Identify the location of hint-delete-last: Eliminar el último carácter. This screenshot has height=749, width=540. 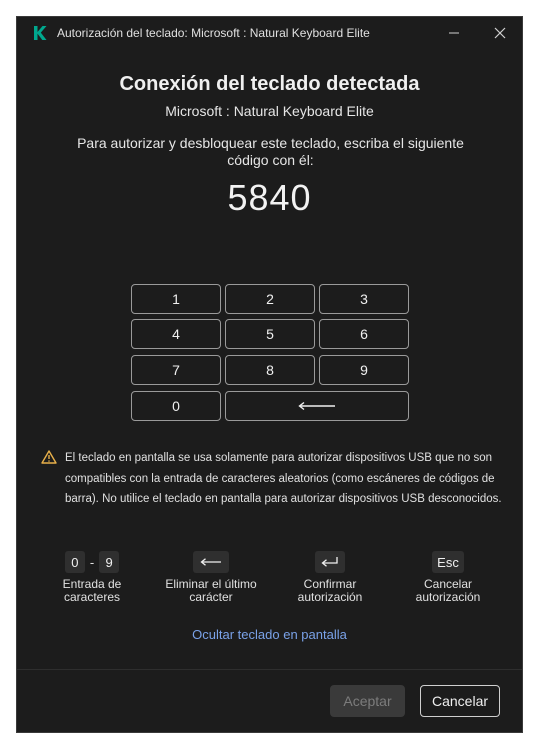
(211, 577).